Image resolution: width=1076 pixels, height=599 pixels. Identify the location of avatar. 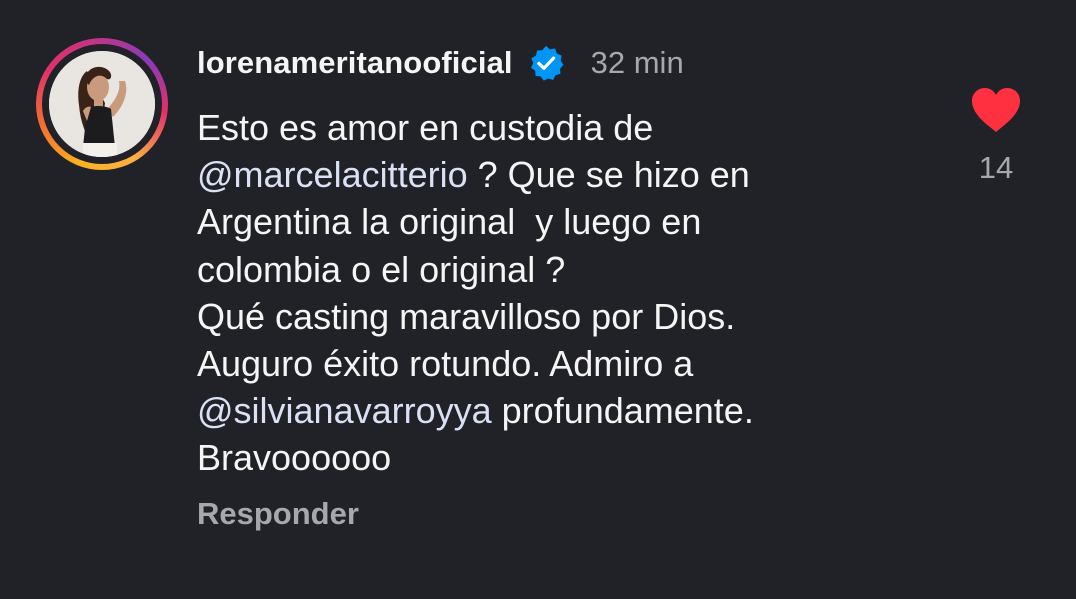
(102, 104).